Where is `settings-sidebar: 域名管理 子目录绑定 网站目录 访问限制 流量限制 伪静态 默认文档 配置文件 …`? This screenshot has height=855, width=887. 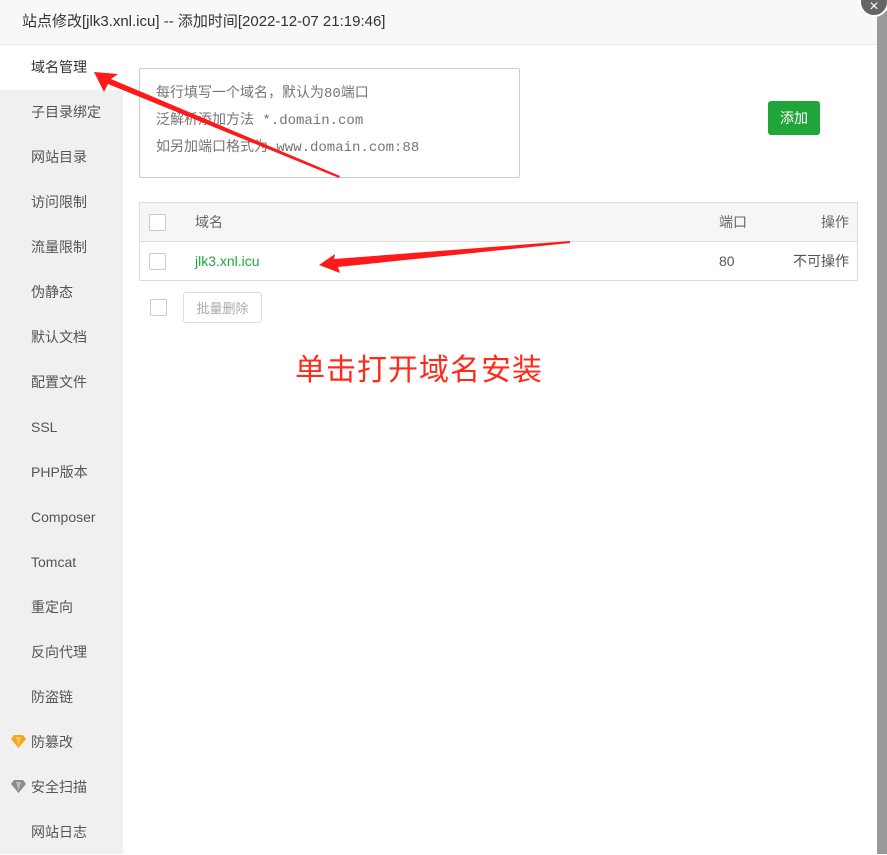 settings-sidebar: 域名管理 子目录绑定 网站目录 访问限制 流量限制 伪静态 默认文档 配置文件 … is located at coordinates (61, 449).